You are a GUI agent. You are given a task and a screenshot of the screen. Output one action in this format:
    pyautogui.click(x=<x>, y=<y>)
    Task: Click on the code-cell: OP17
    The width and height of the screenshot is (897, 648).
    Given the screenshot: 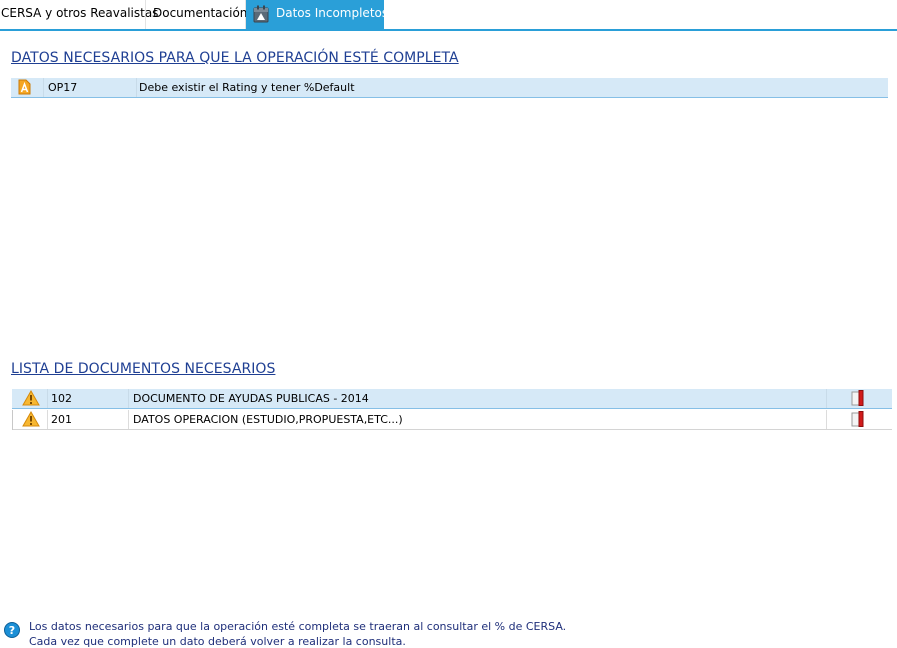 What is the action you would take?
    pyautogui.click(x=63, y=87)
    